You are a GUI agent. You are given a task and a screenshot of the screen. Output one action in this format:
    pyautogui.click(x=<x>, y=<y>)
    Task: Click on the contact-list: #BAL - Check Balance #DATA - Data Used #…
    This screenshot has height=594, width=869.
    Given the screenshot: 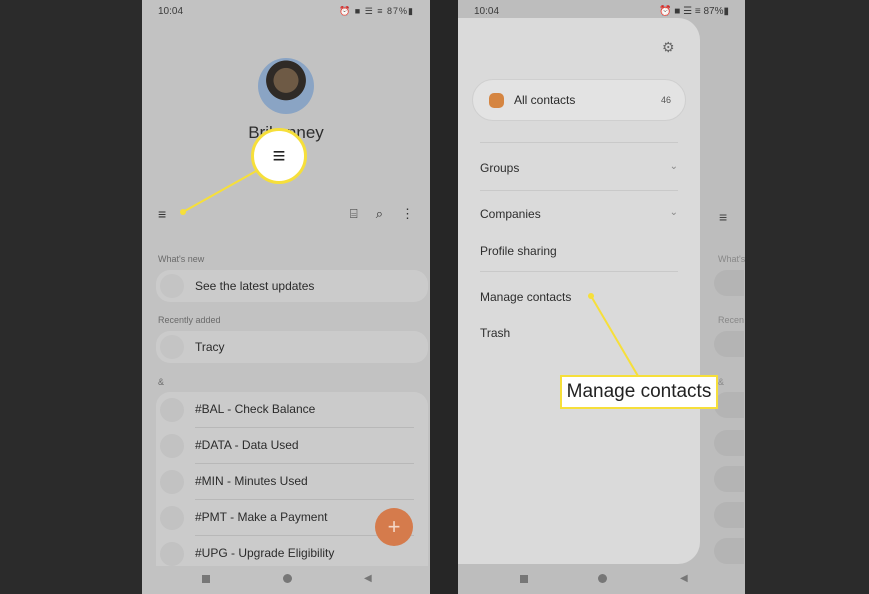 What is the action you would take?
    pyautogui.click(x=292, y=484)
    